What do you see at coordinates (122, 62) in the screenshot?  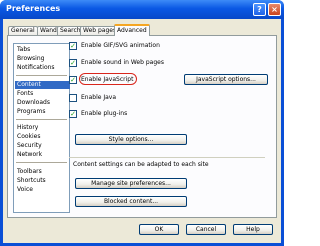 I see `checkbox-label: Enable sound in Web pages` at bounding box center [122, 62].